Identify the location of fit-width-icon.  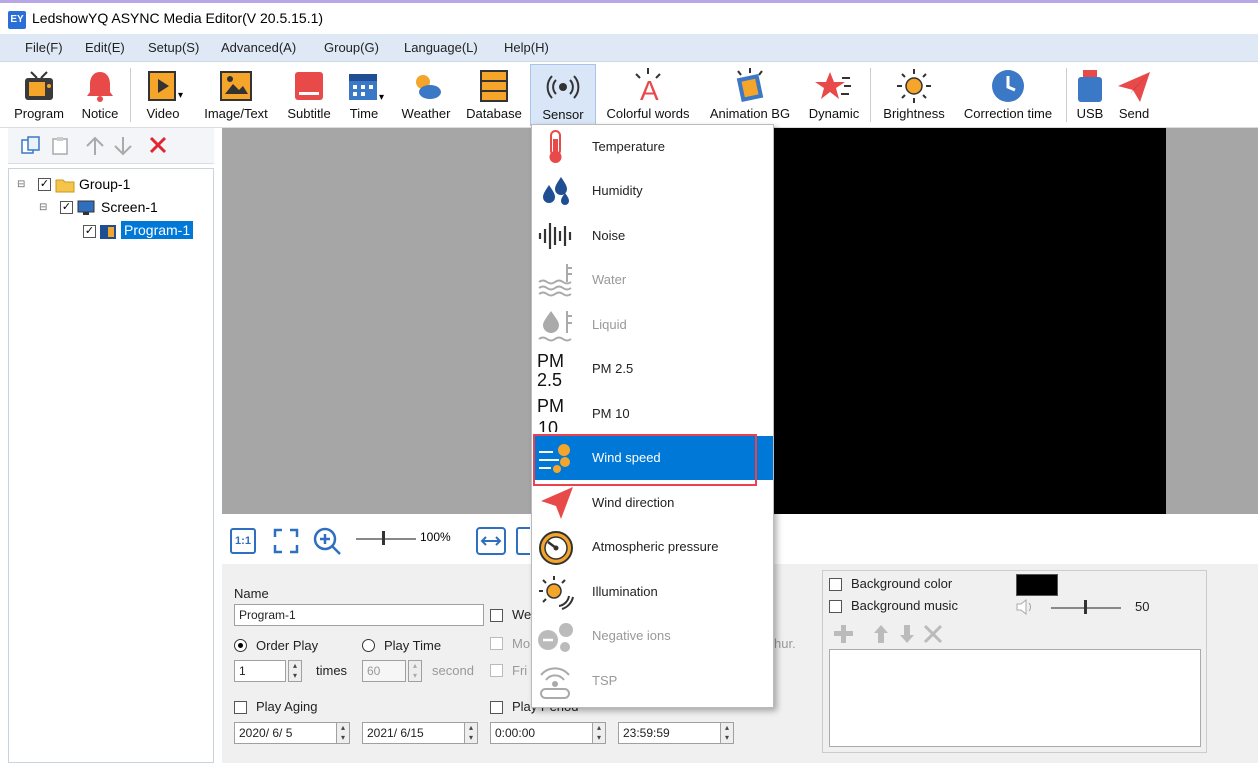
(491, 541).